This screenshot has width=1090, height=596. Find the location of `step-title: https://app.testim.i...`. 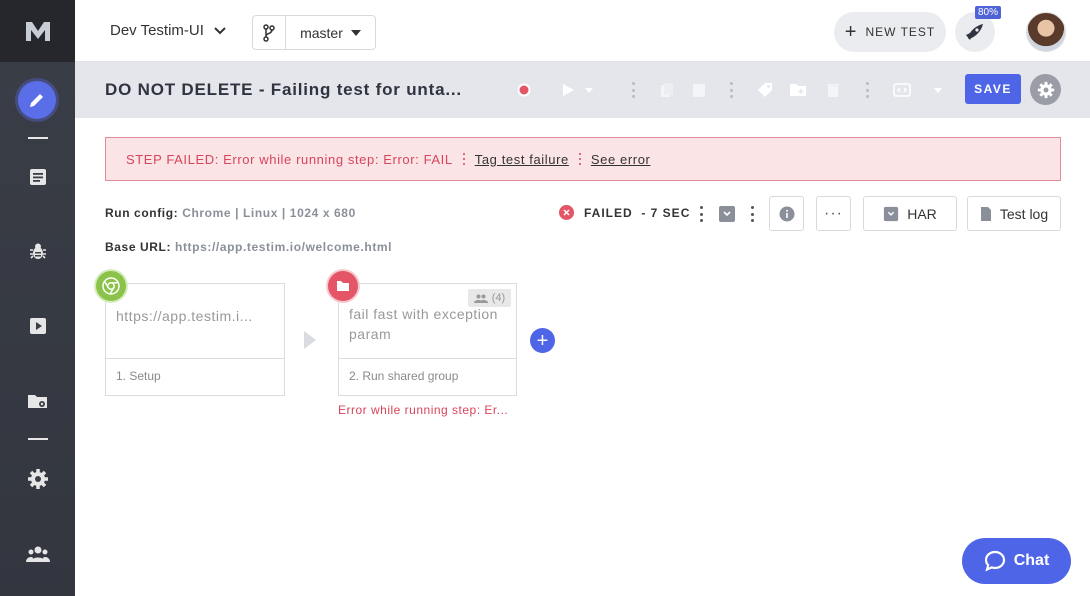

step-title: https://app.testim.i... is located at coordinates (195, 321).